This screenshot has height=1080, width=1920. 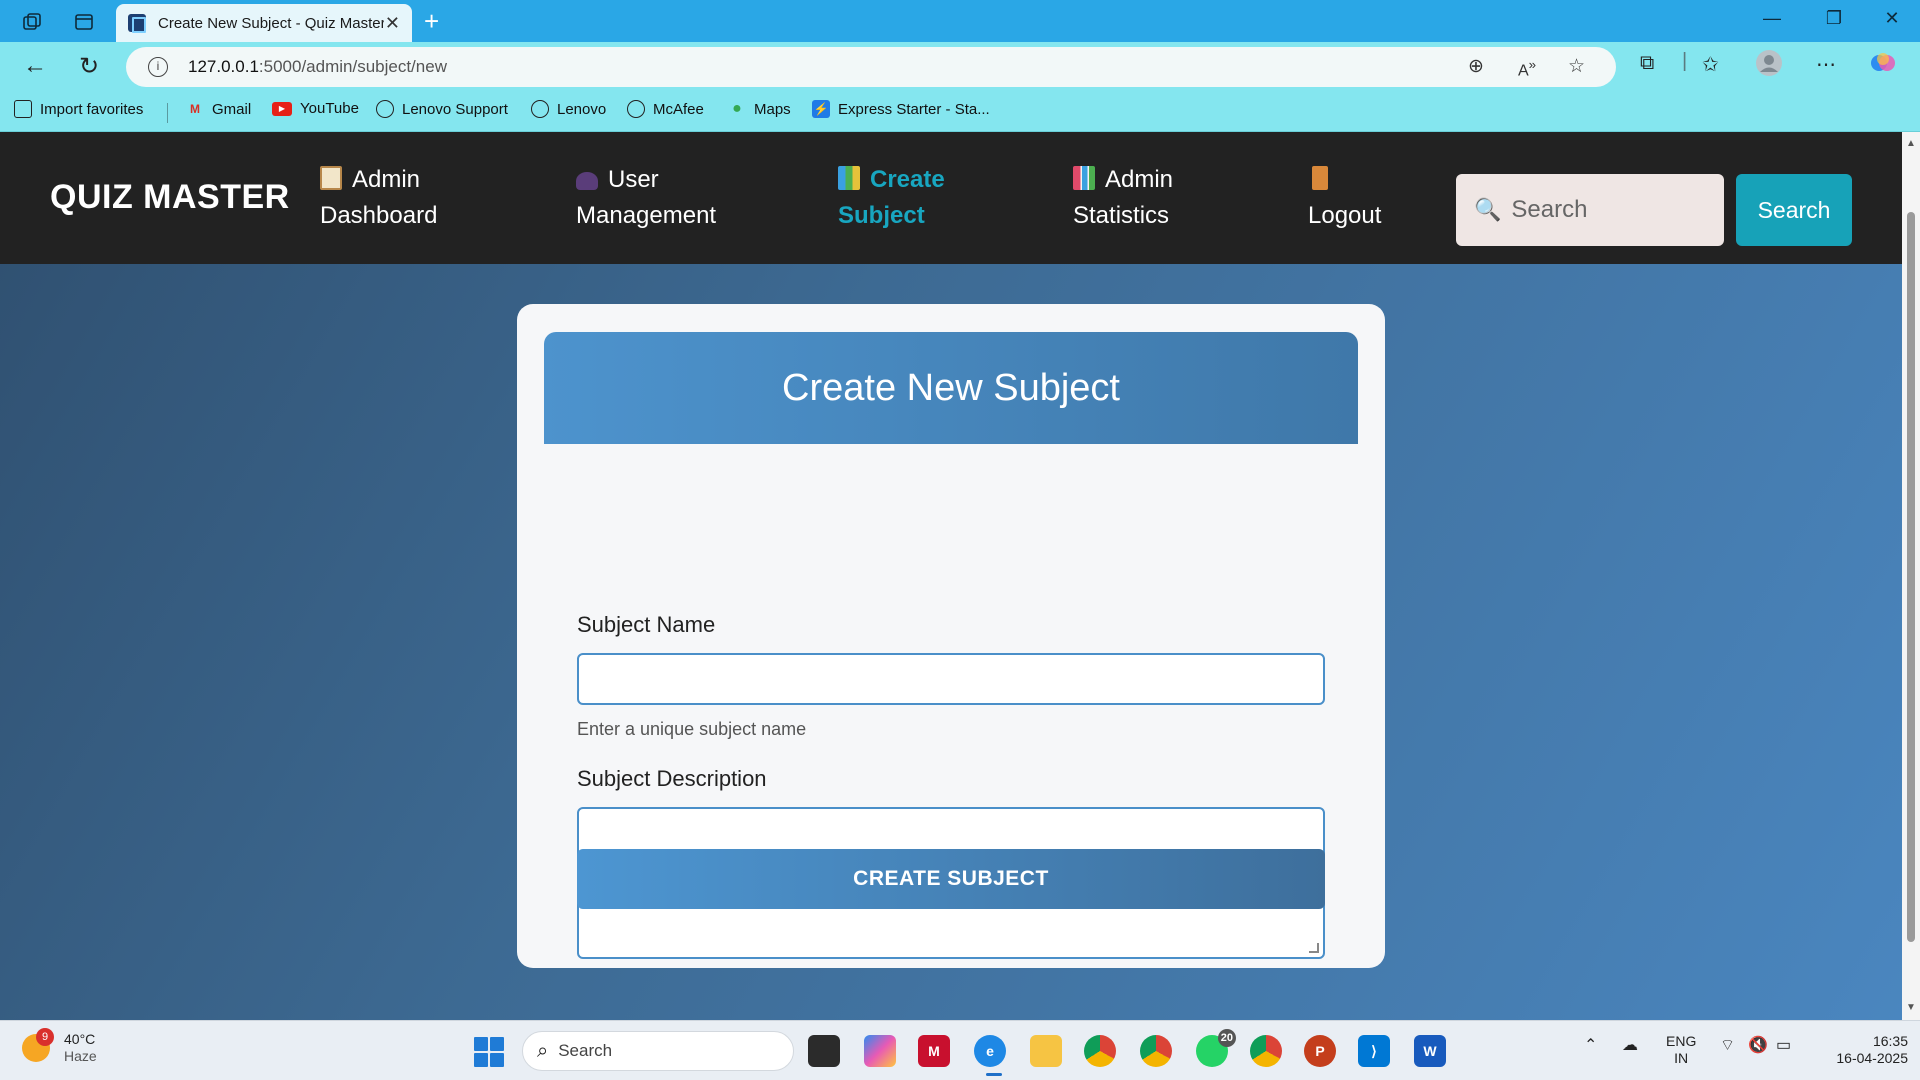 What do you see at coordinates (137, 23) in the screenshot?
I see `quiz-master-favicon-icon` at bounding box center [137, 23].